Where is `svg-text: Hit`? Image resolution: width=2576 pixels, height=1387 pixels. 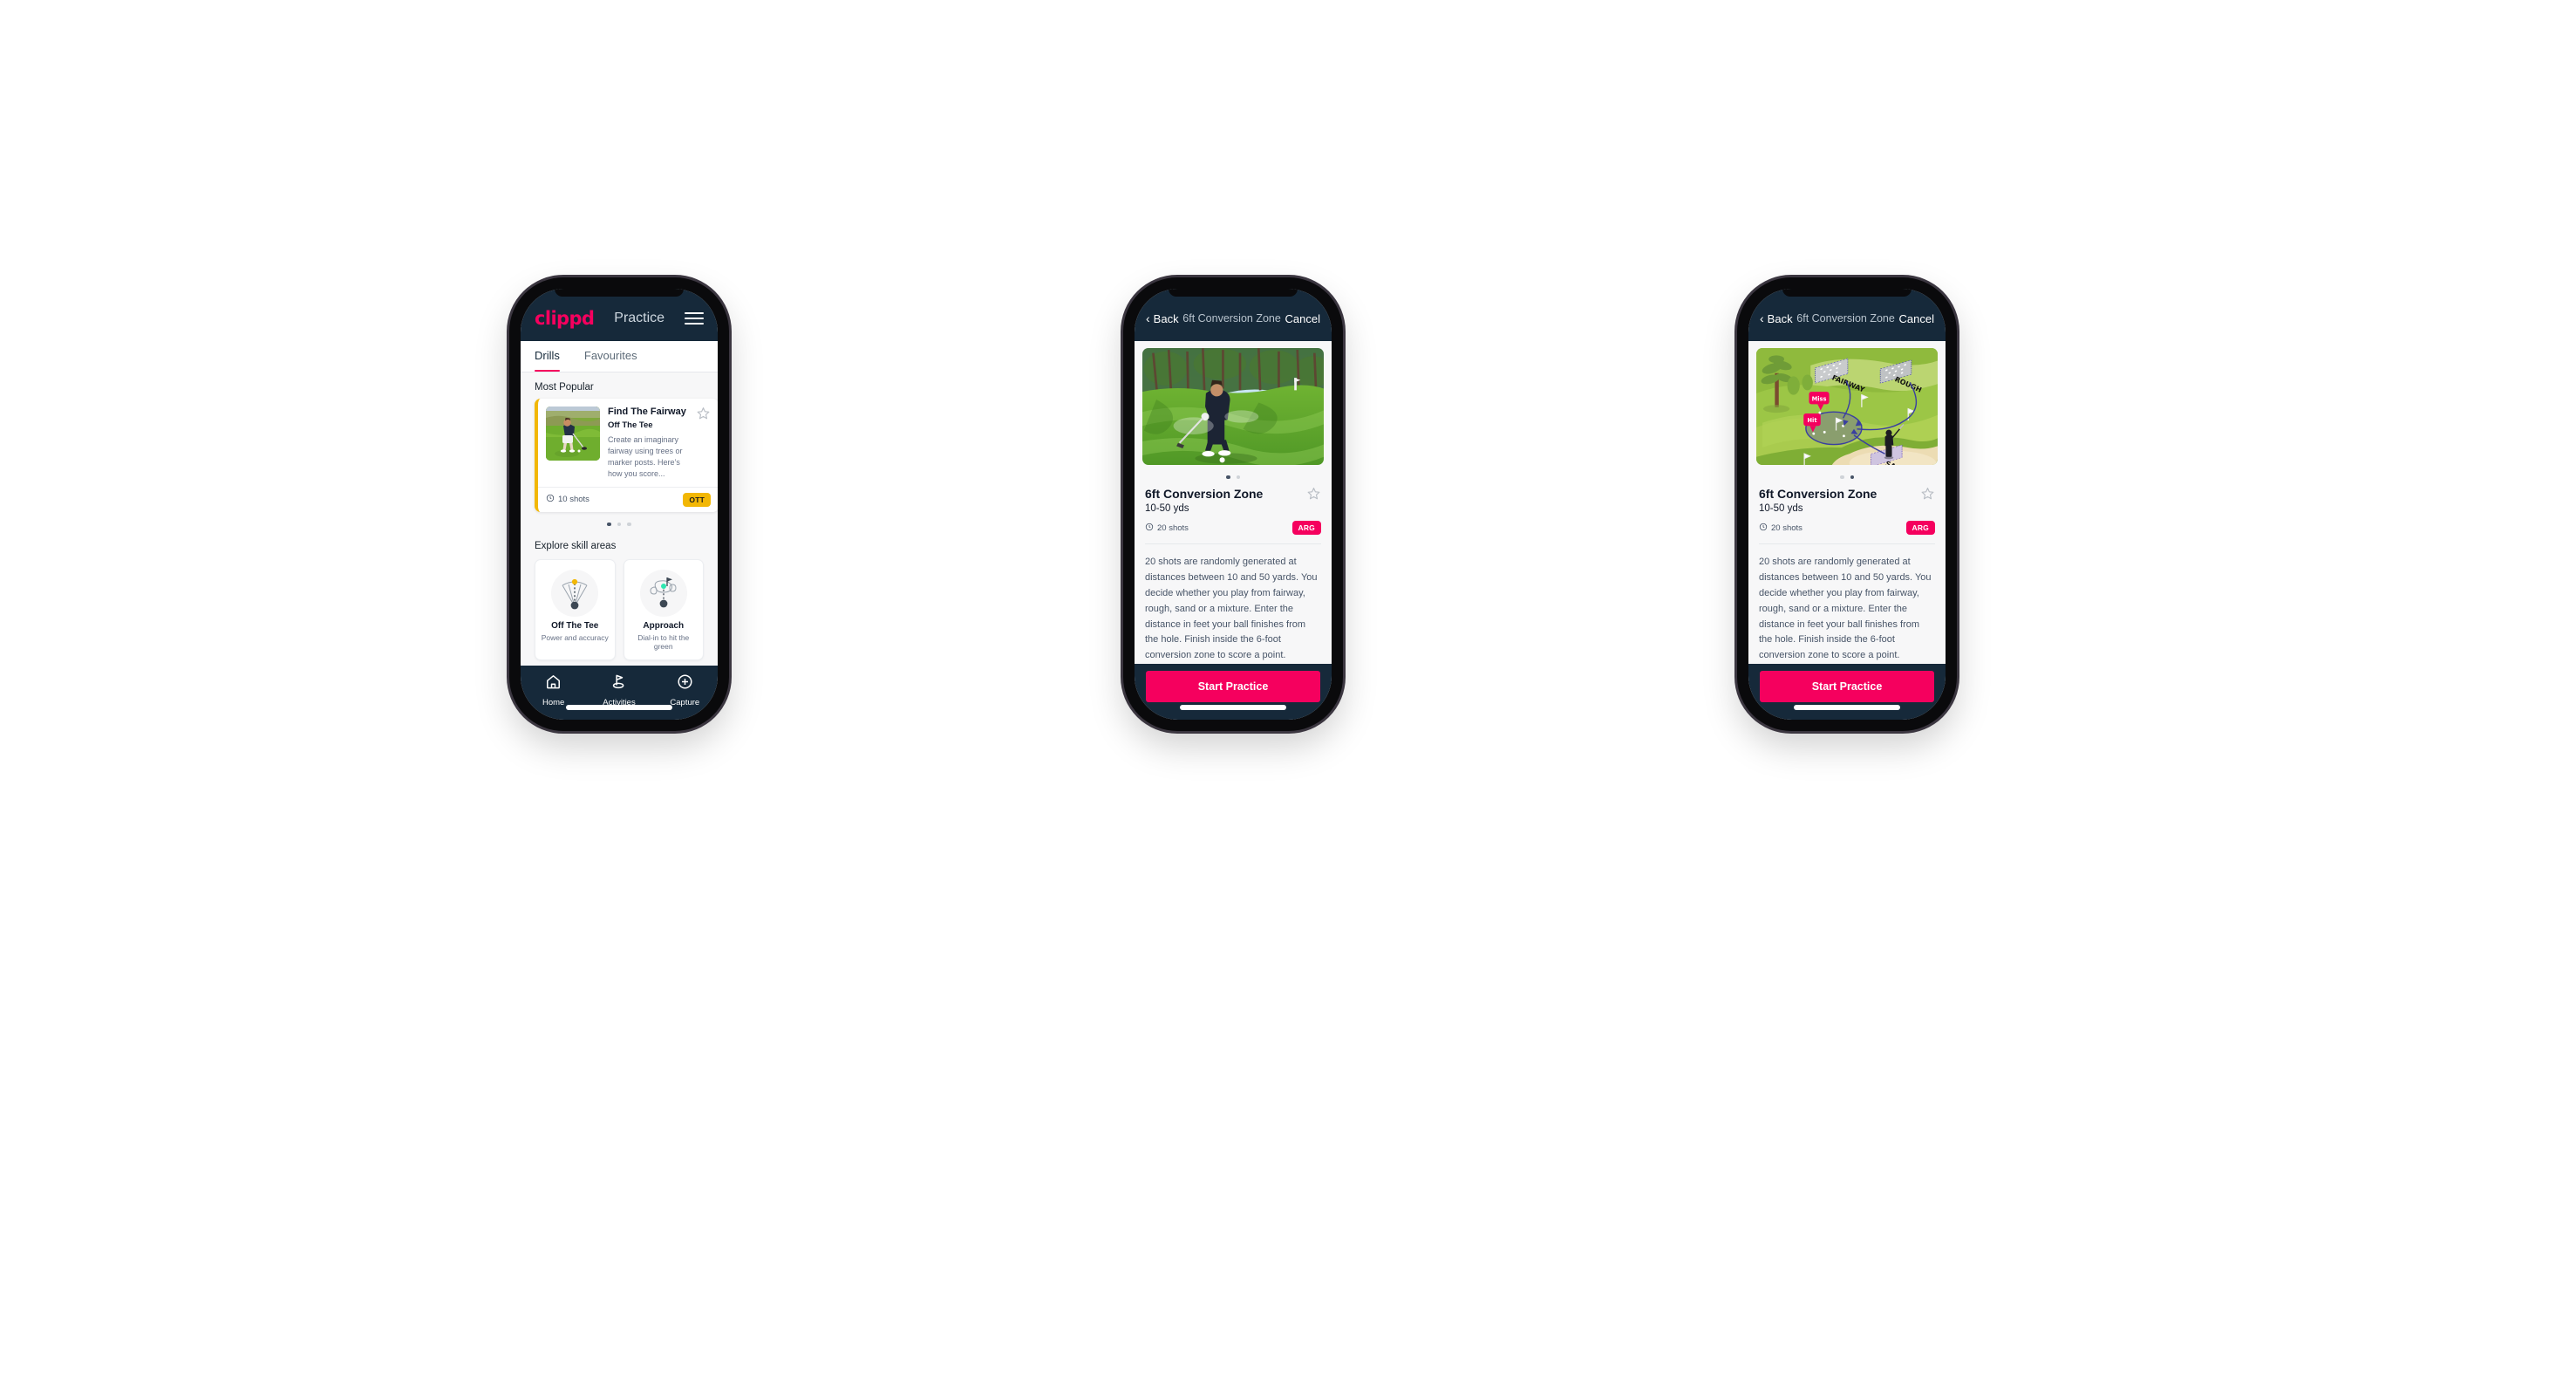
svg-text: Hit is located at coordinates (1812, 421).